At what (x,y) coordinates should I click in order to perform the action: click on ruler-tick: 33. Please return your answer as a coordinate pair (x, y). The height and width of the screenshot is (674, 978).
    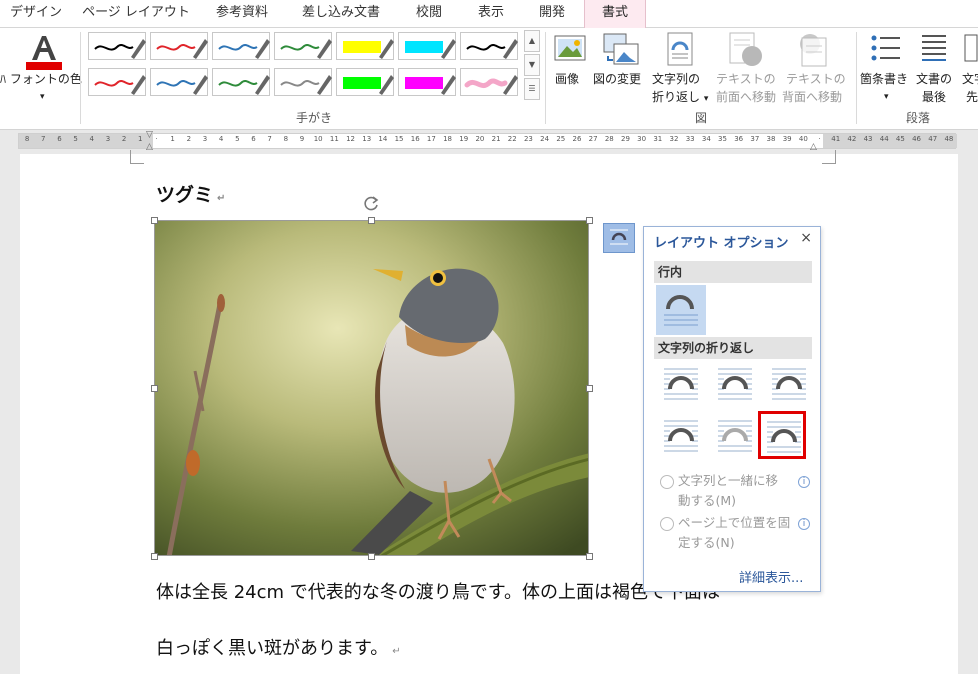
    Looking at the image, I should click on (690, 139).